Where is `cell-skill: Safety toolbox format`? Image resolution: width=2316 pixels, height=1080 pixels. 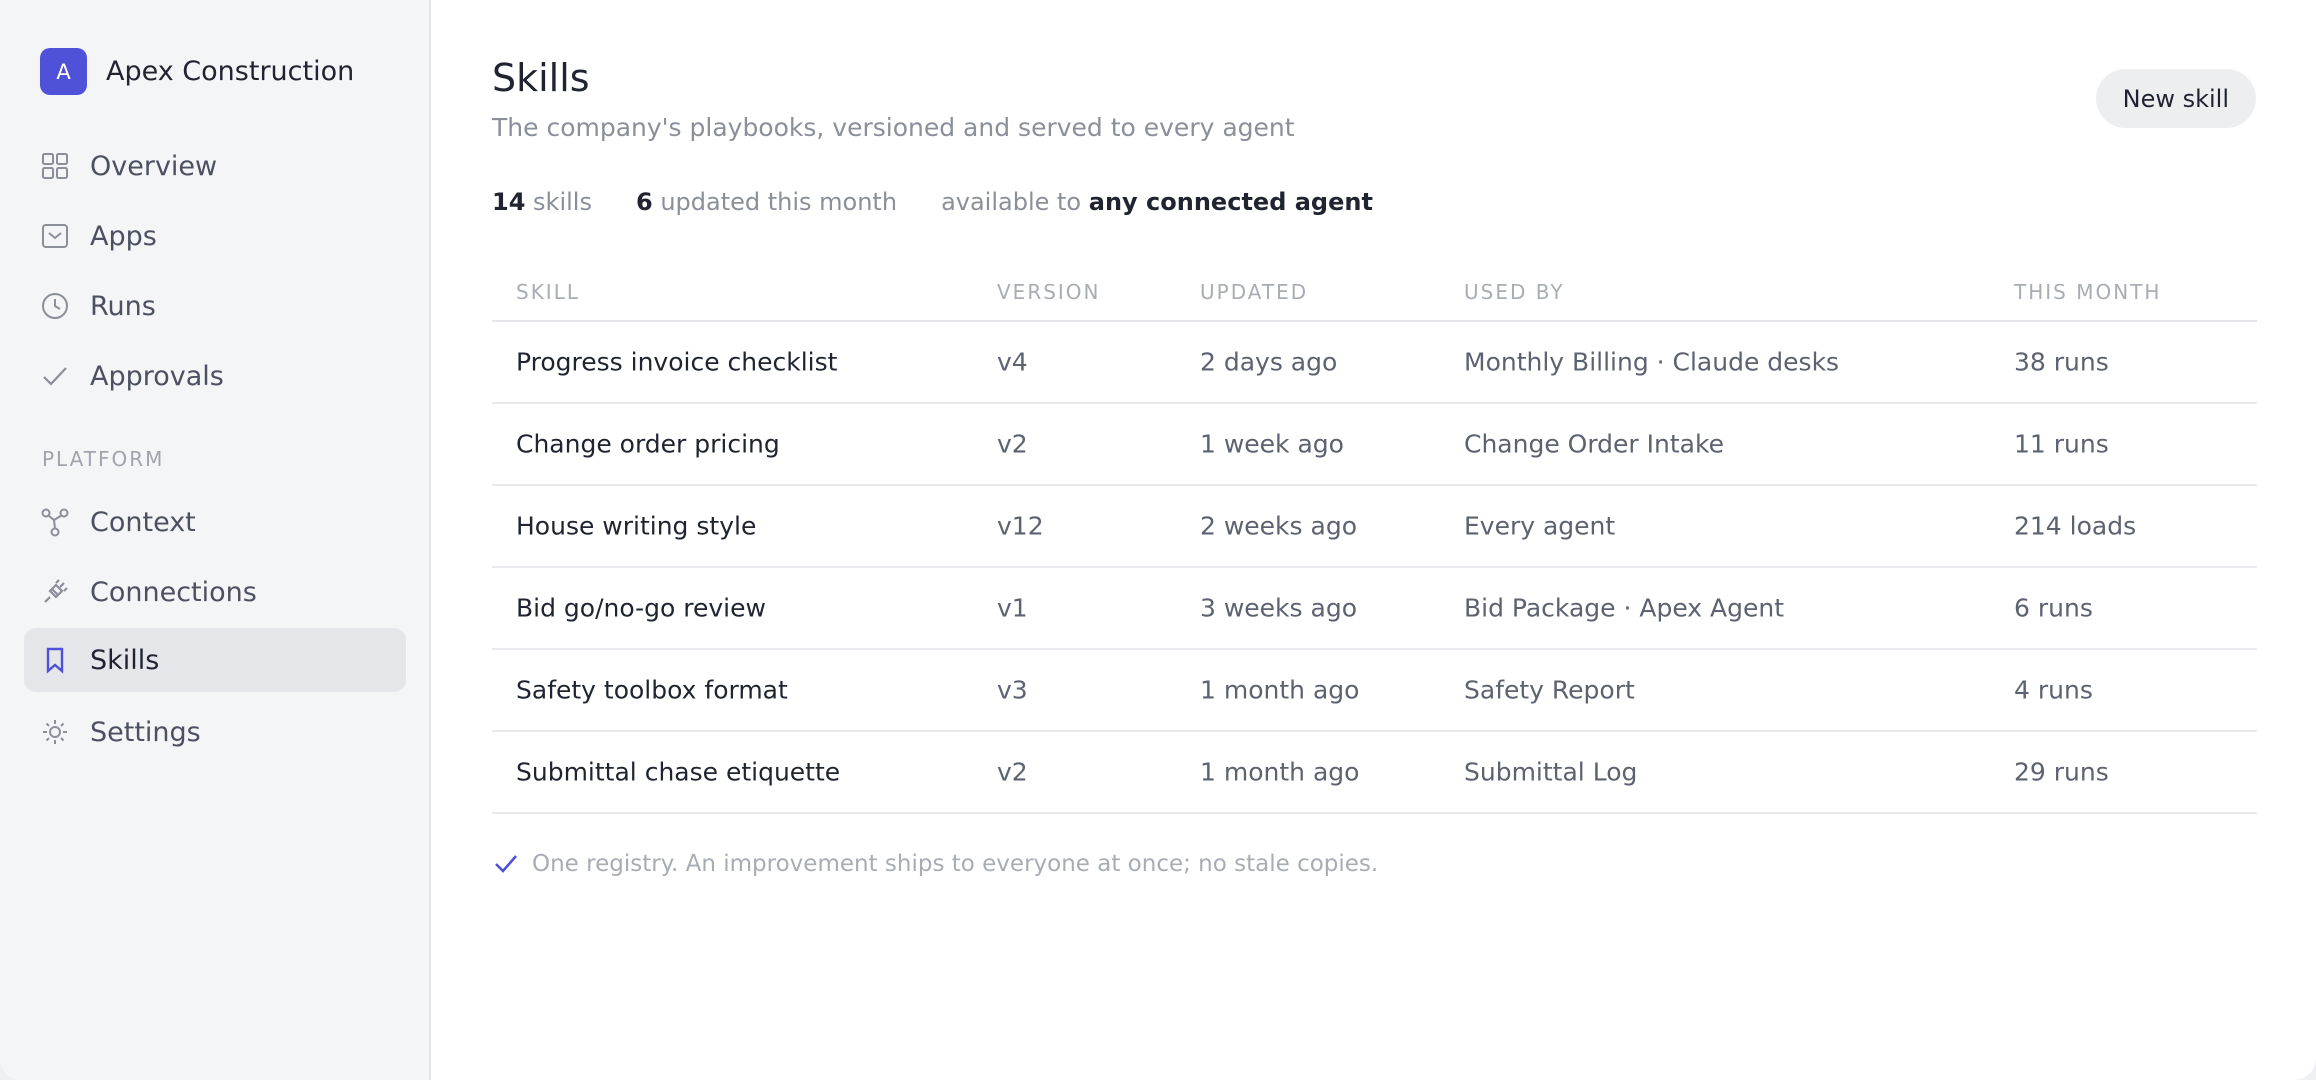 cell-skill: Safety toolbox format is located at coordinates (652, 690).